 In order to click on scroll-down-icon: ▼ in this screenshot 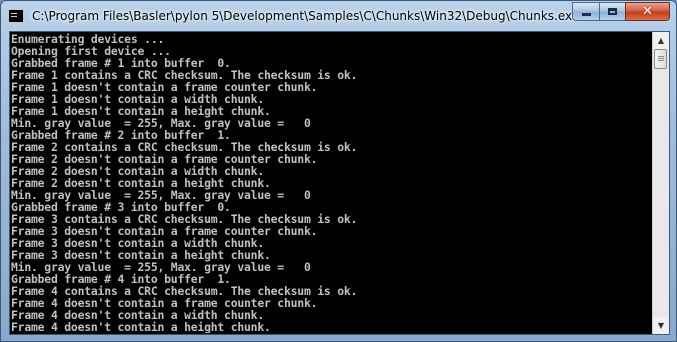, I will do `click(661, 325)`.